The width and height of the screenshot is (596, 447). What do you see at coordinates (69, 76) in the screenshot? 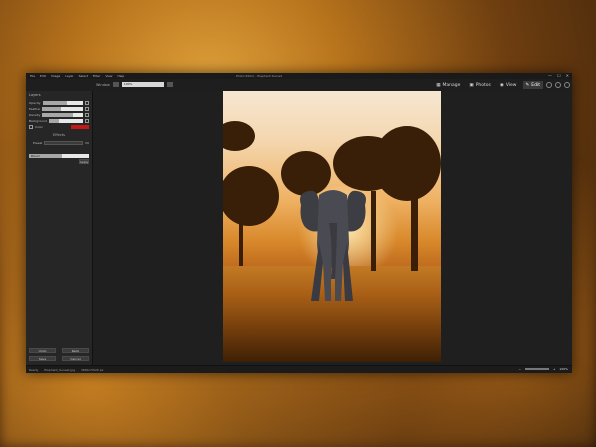
I see `menu-layer: Layer` at bounding box center [69, 76].